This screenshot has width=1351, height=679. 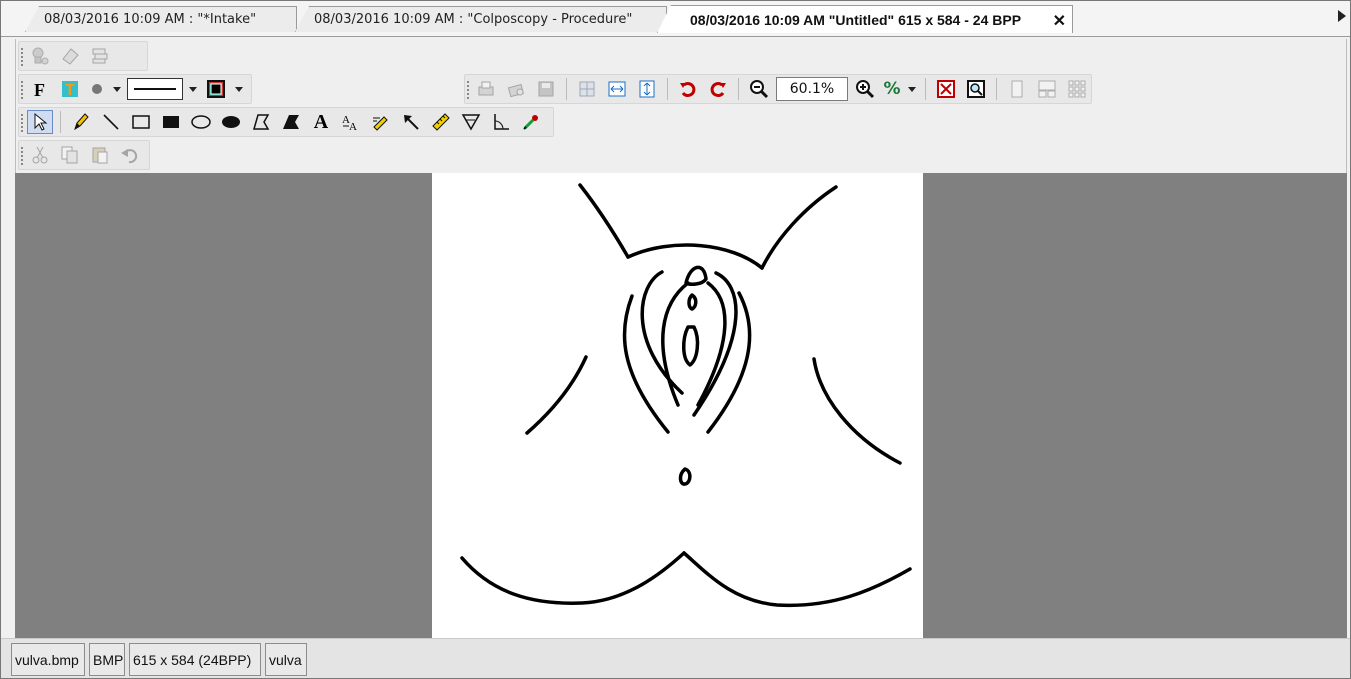 I want to click on pencil-icon, so click(x=81, y=122).